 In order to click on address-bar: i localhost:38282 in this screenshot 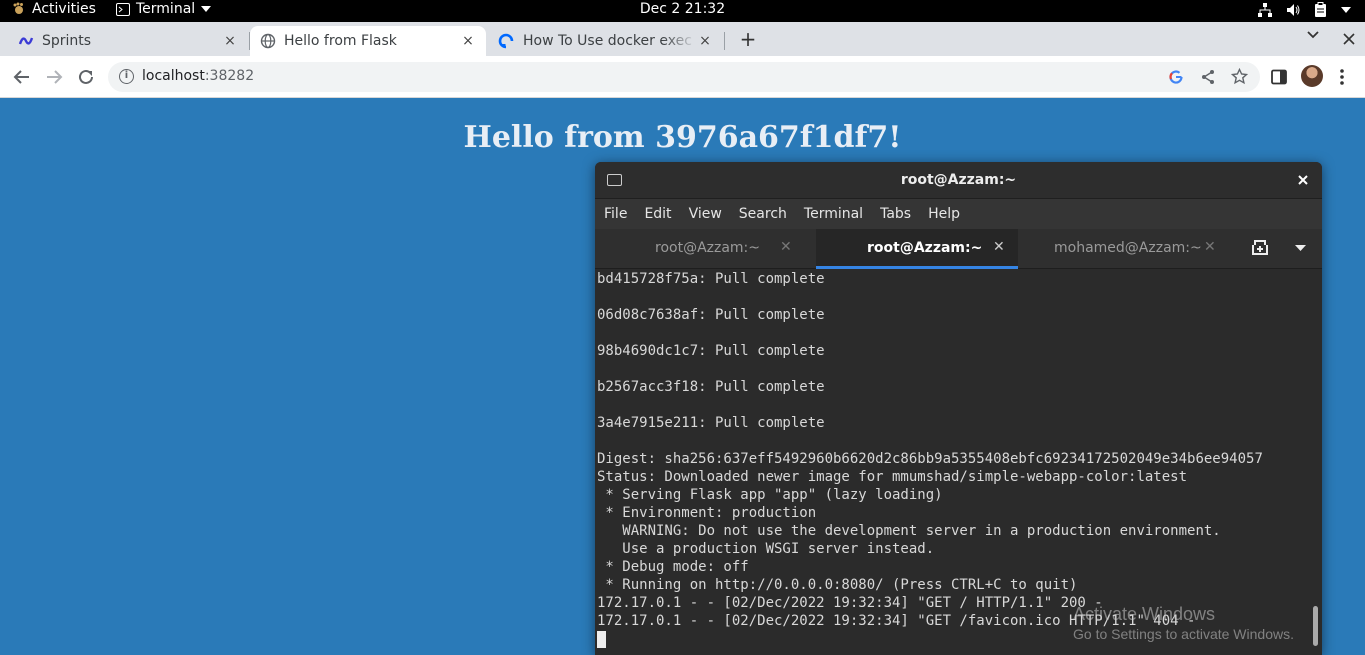, I will do `click(684, 77)`.